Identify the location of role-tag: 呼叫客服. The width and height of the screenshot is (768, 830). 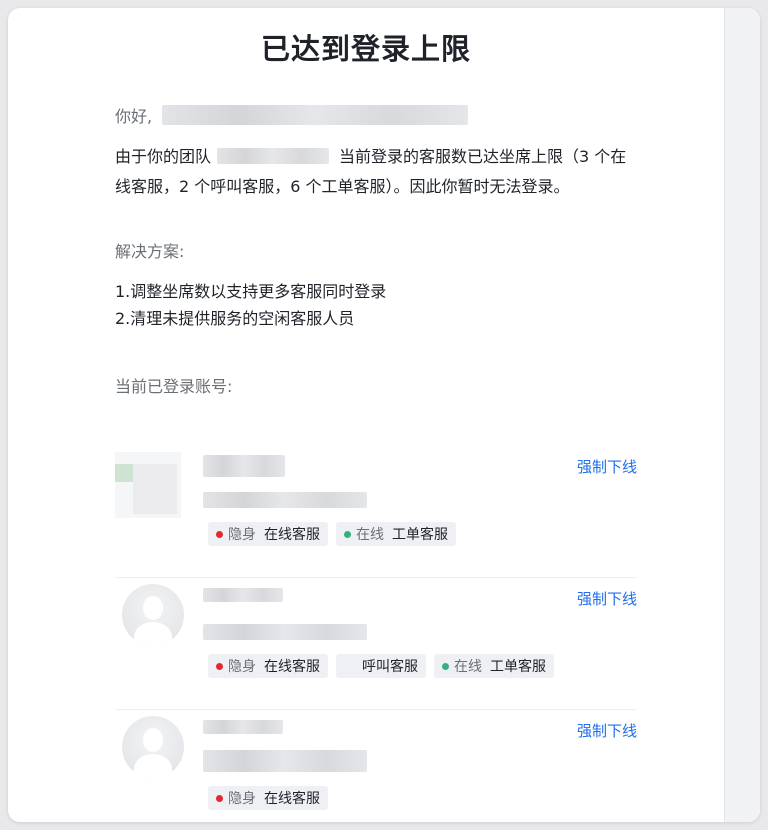
(381, 666).